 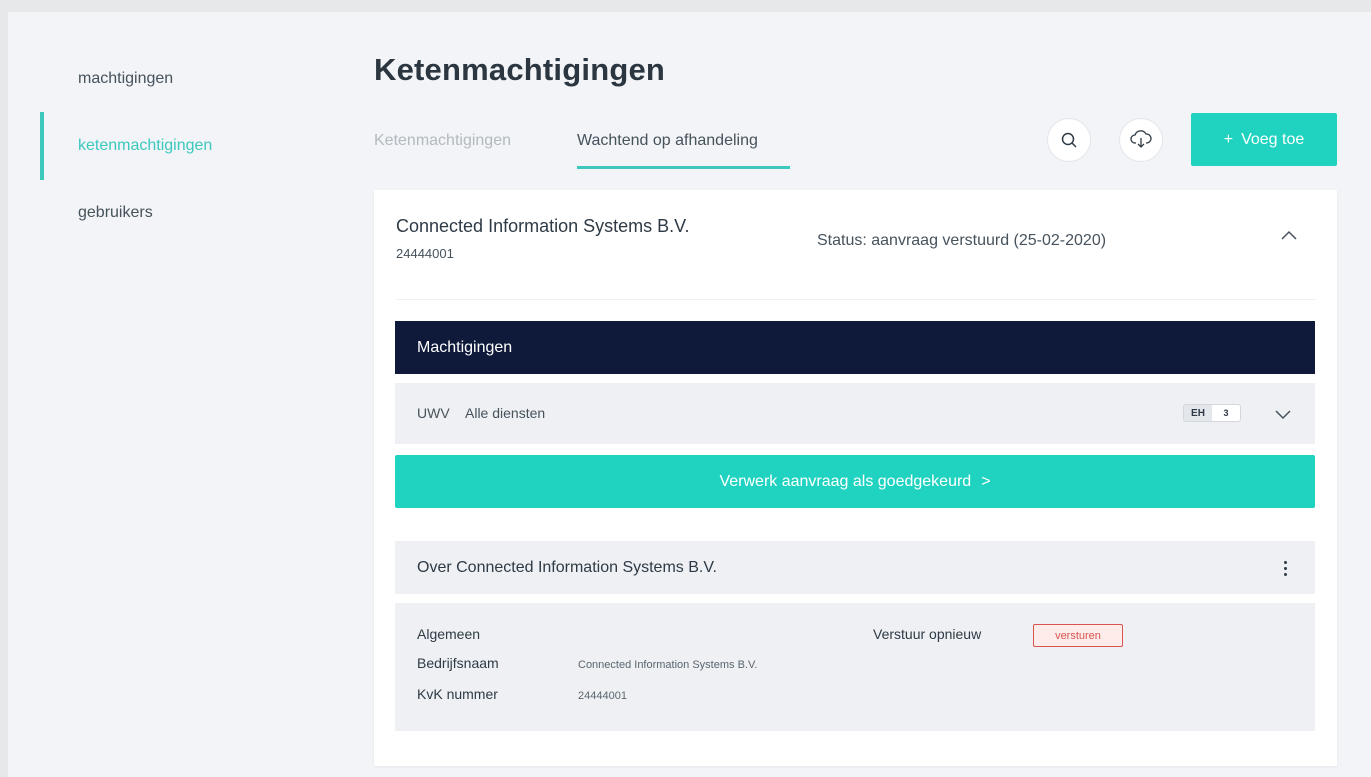 What do you see at coordinates (458, 663) in the screenshot?
I see `company-label: Bedrijfsnaam` at bounding box center [458, 663].